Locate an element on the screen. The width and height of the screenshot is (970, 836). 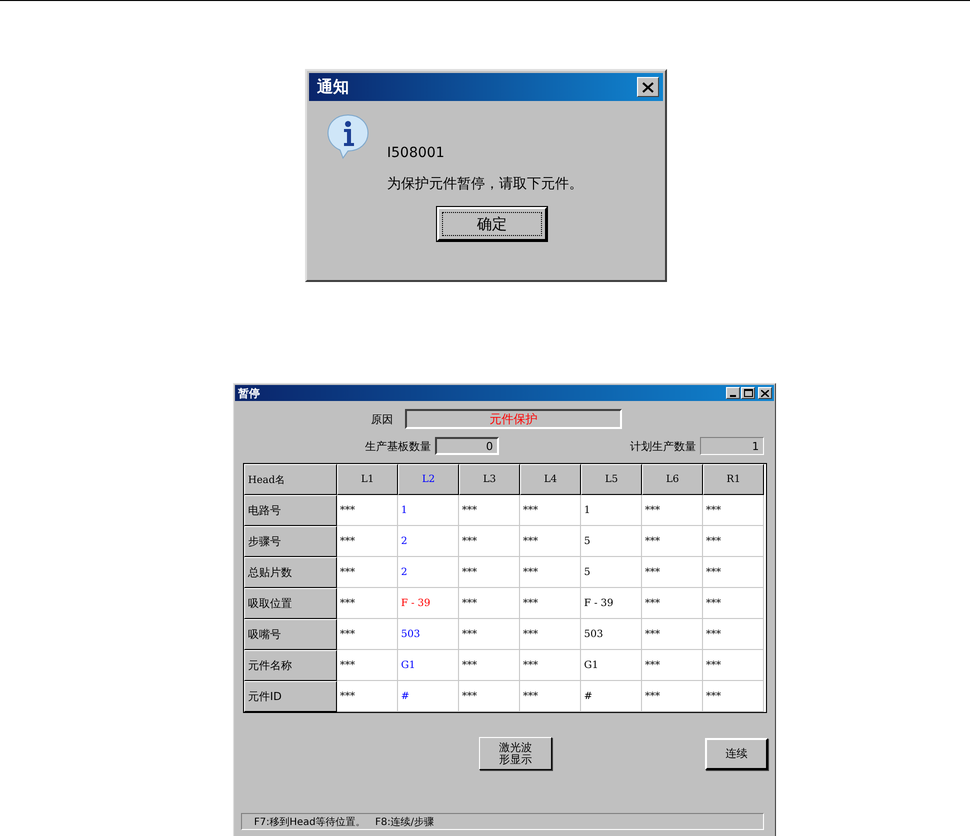
column-header: L5 is located at coordinates (611, 479).